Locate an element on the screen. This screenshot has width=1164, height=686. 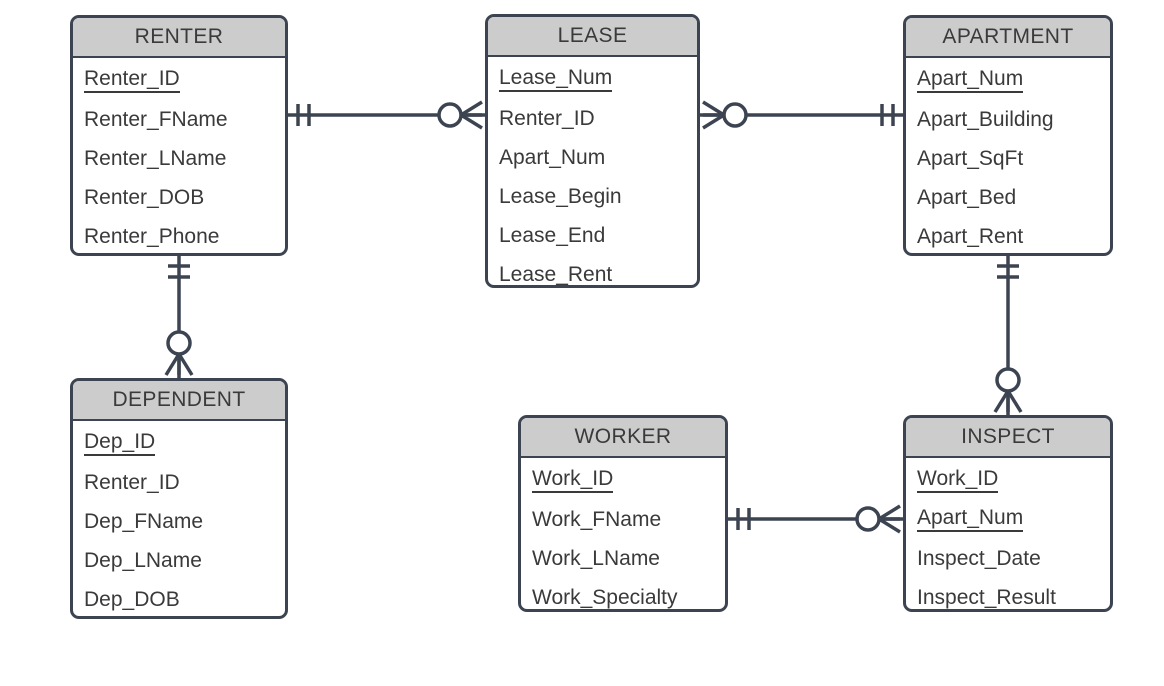
attribute-row: Apart_Building is located at coordinates (1008, 119).